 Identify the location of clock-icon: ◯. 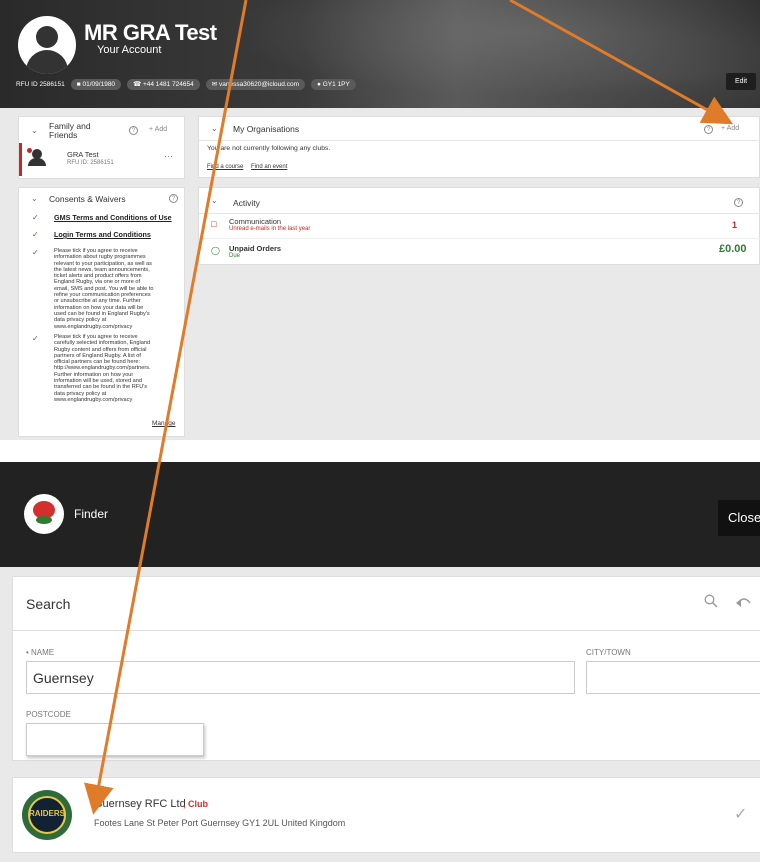
(215, 250).